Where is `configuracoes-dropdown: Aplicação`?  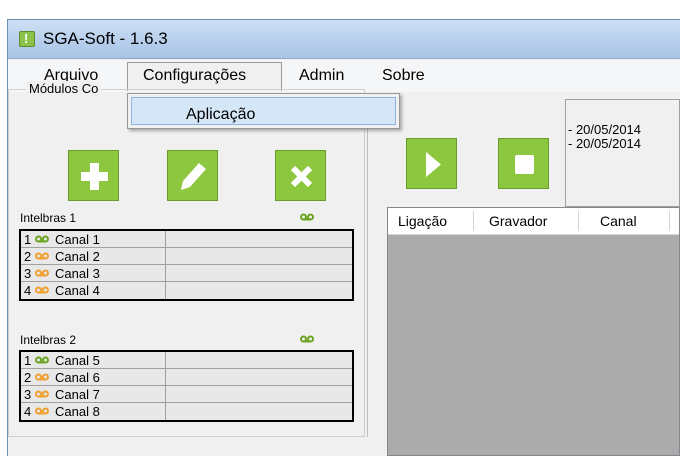
configuracoes-dropdown: Aplicação is located at coordinates (263, 111).